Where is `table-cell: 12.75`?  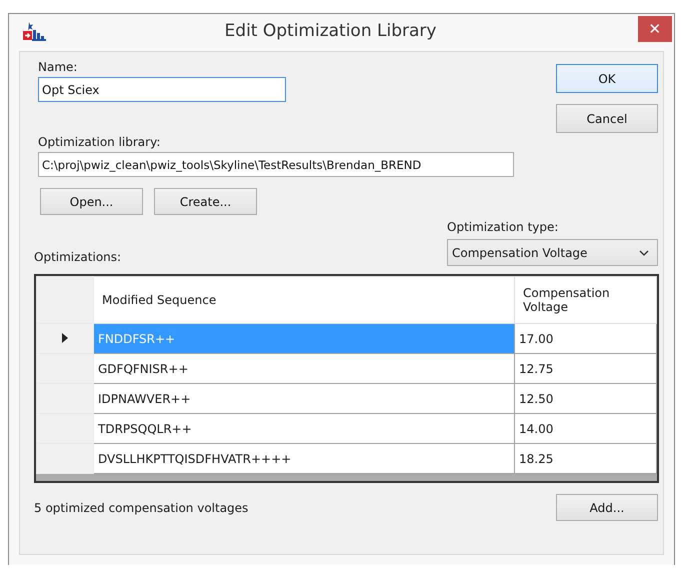 table-cell: 12.75 is located at coordinates (585, 369).